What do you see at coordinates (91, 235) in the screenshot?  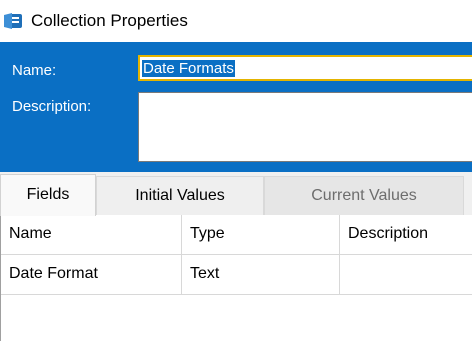 I see `column-header-name: Name` at bounding box center [91, 235].